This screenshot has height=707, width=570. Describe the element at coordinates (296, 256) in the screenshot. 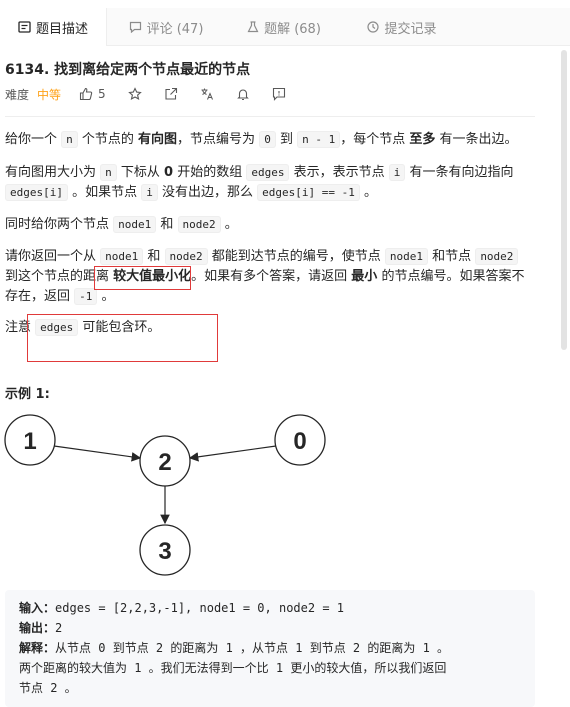

I see `text: 都能到达节点的编号，使节点` at that location.